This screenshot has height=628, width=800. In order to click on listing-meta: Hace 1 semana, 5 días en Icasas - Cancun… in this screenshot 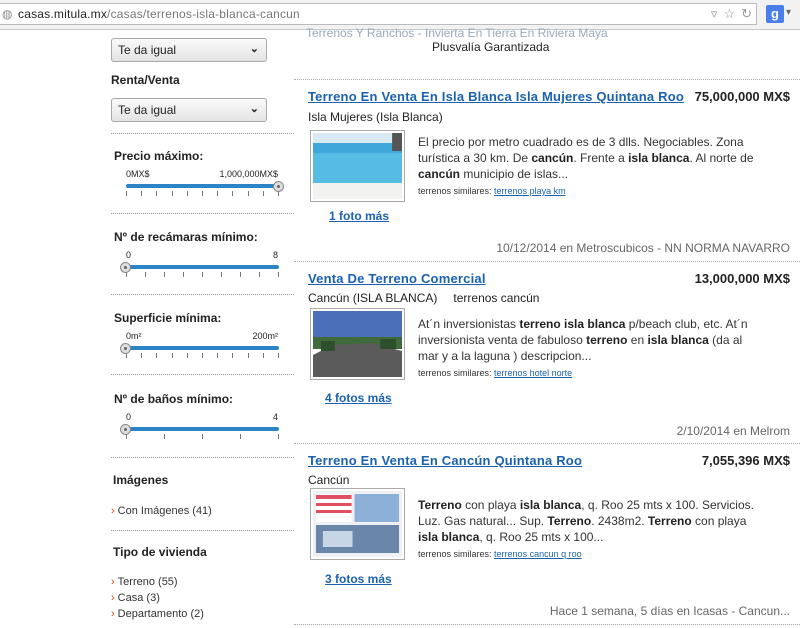, I will do `click(669, 611)`.